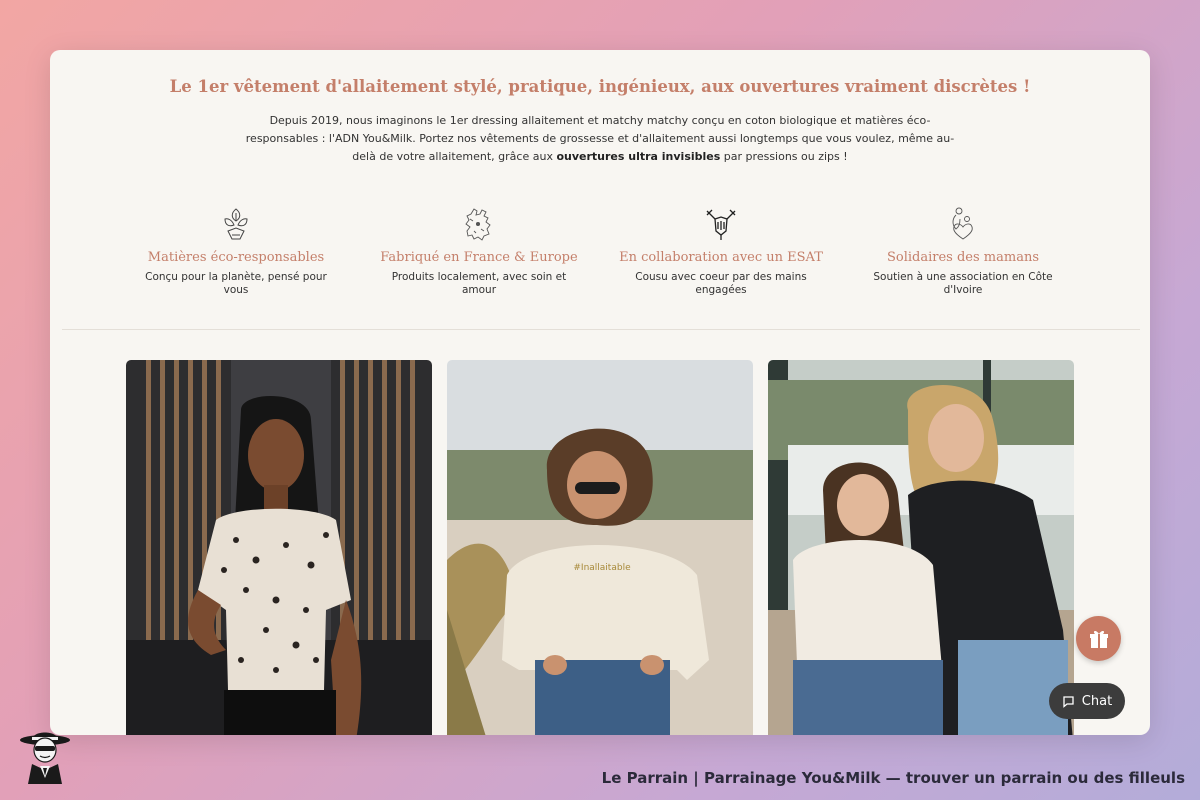 The width and height of the screenshot is (1200, 800). I want to click on recycle-leaves-icon, so click(236, 224).